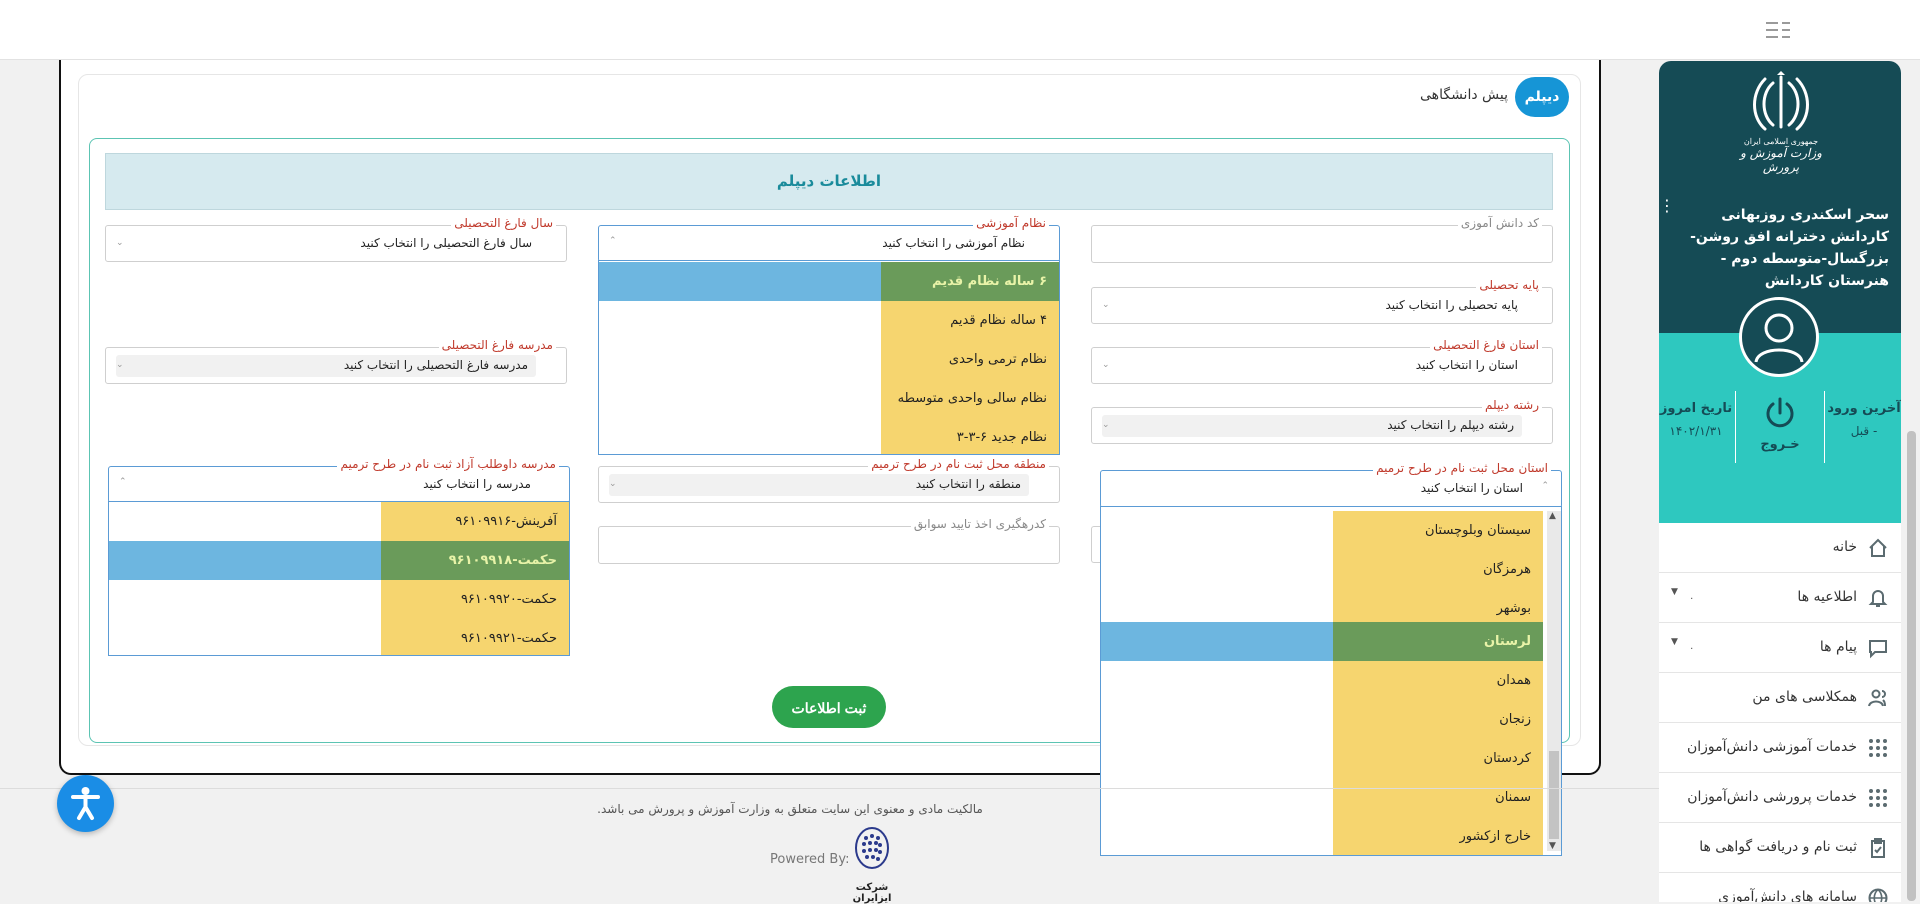 The image size is (1920, 904). Describe the element at coordinates (1322, 301) in the screenshot. I see `grade-base-select: پایه تحصیلی پایه تحصیلی را انتخاب کنید ⌄` at that location.